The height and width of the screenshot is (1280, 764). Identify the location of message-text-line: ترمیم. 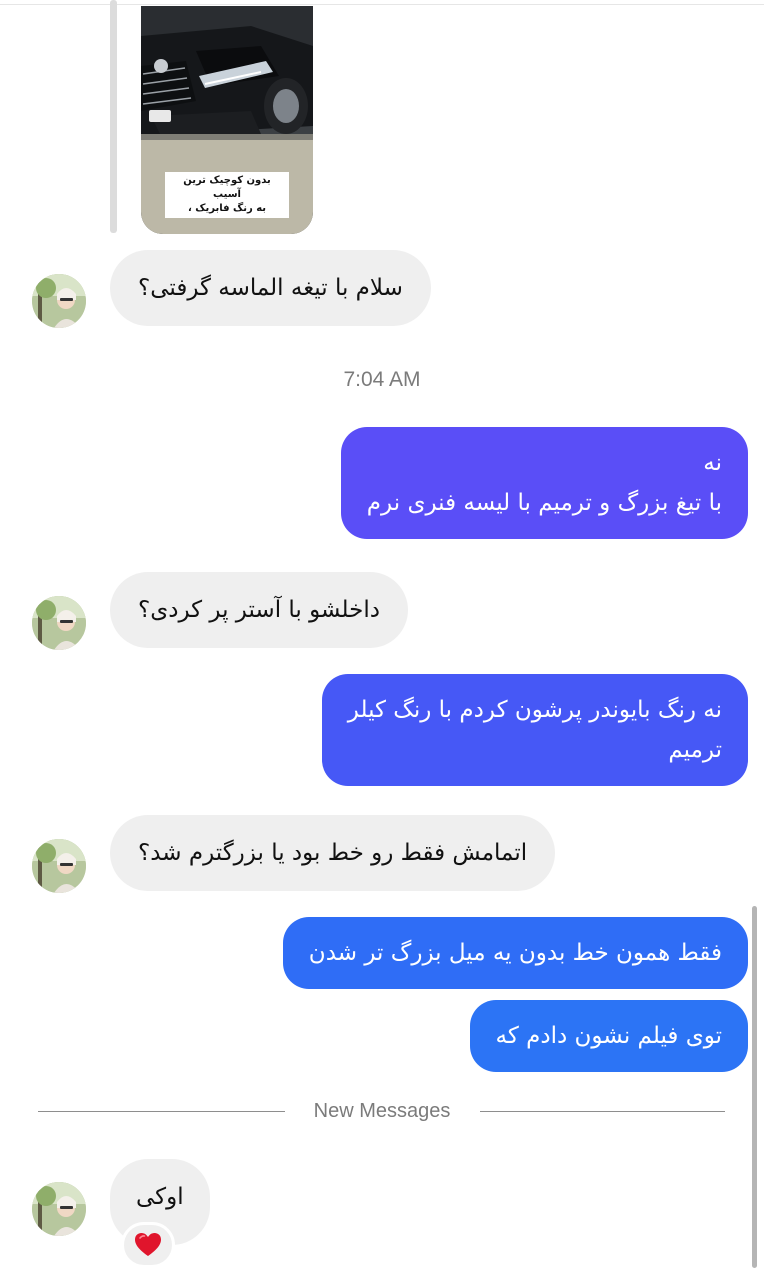
(695, 750).